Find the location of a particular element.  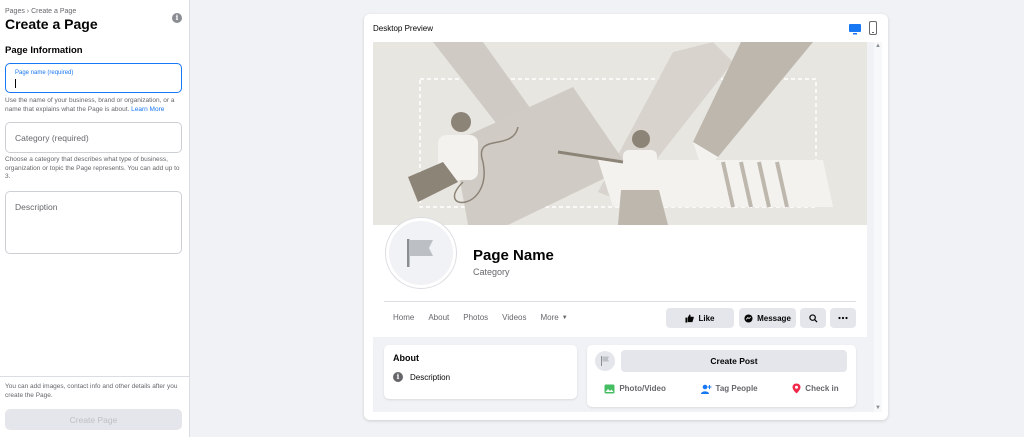

mobile-icon is located at coordinates (873, 28).